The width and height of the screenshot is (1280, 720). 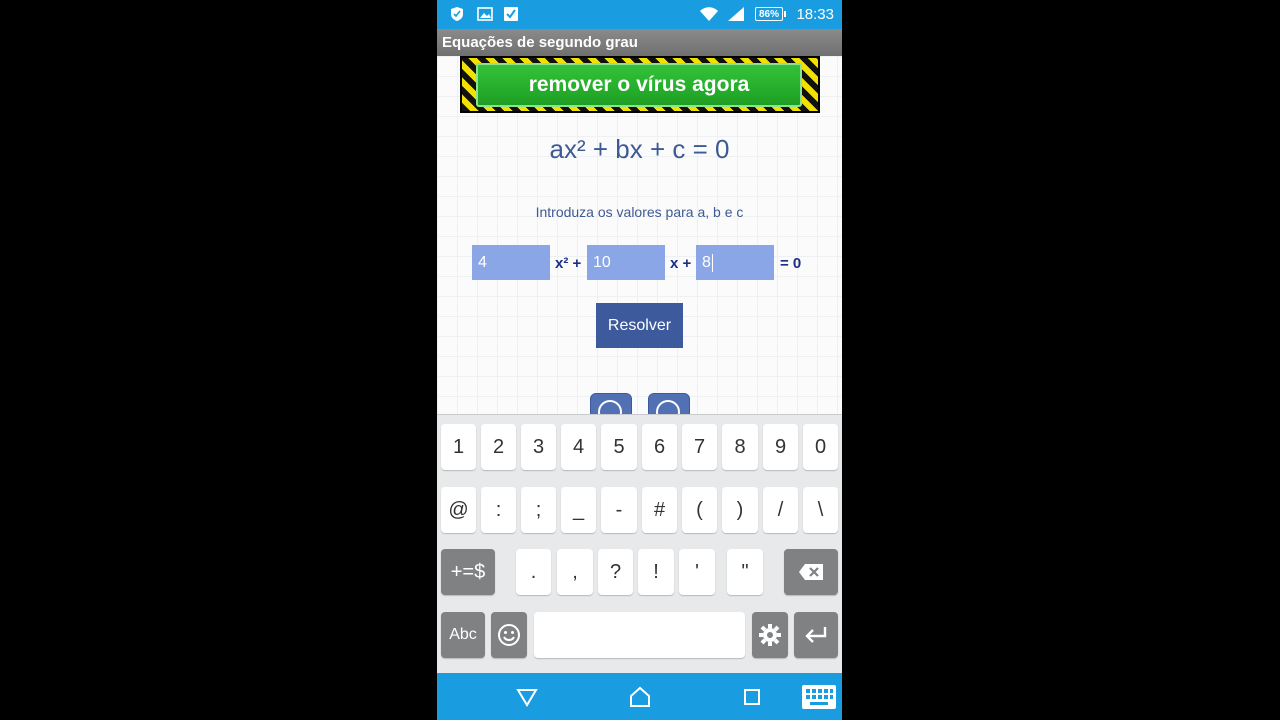 What do you see at coordinates (615, 572) in the screenshot?
I see `key-question: ?` at bounding box center [615, 572].